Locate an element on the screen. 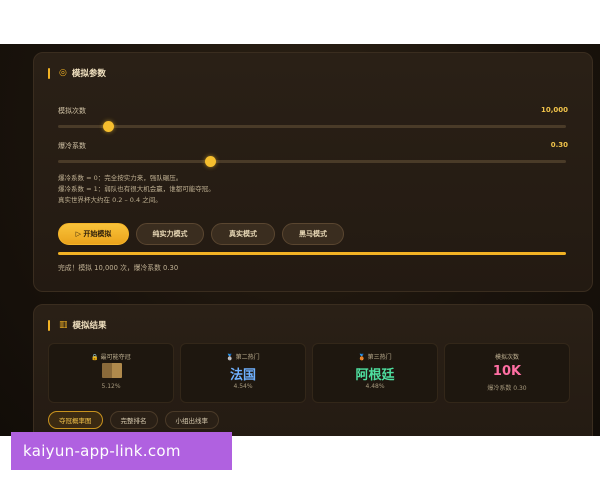  simulation-count-card: 模拟次数 10K 爆冷系数 0.30 is located at coordinates (507, 373).